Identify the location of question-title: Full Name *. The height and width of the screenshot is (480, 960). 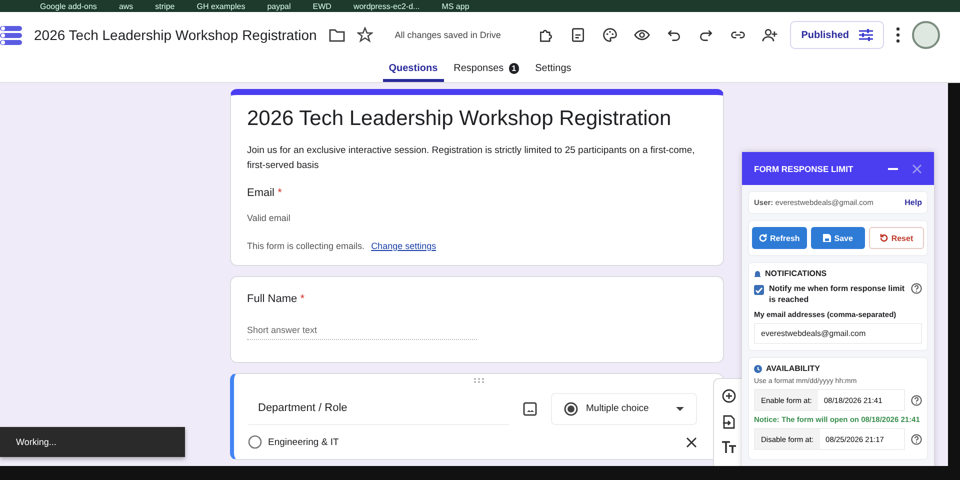
(276, 299).